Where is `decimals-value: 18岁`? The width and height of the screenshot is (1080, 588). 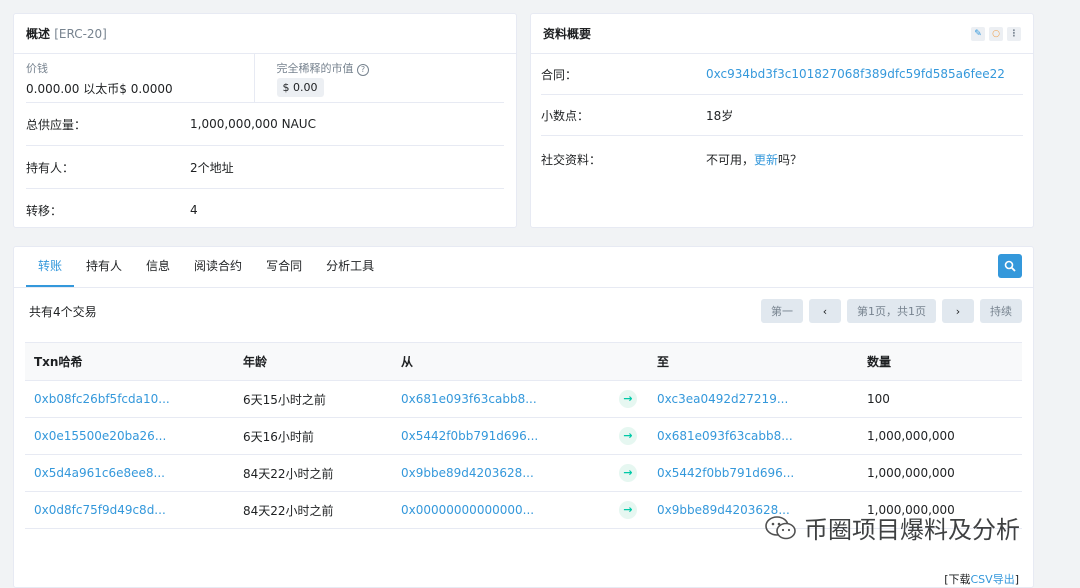
decimals-value: 18岁 is located at coordinates (720, 115).